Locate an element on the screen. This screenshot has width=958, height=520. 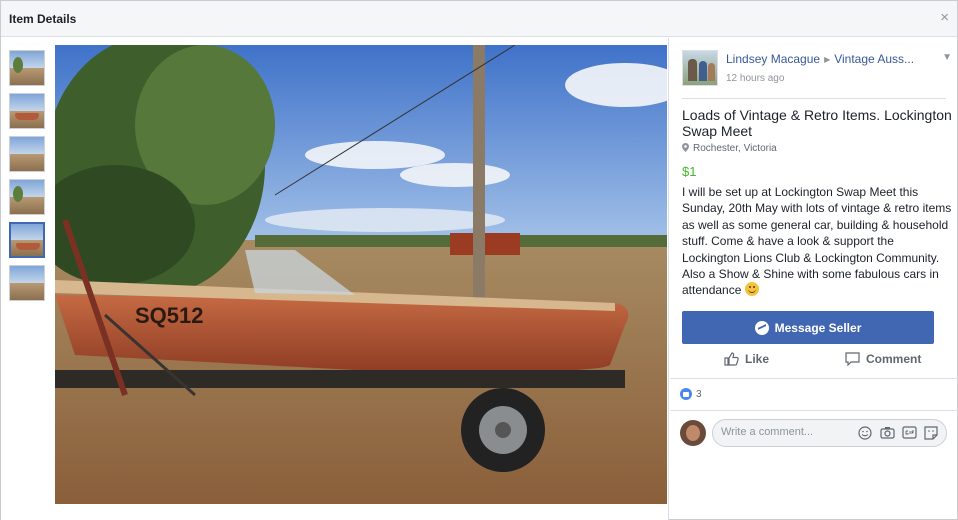
like-reaction-icon is located at coordinates (686, 394).